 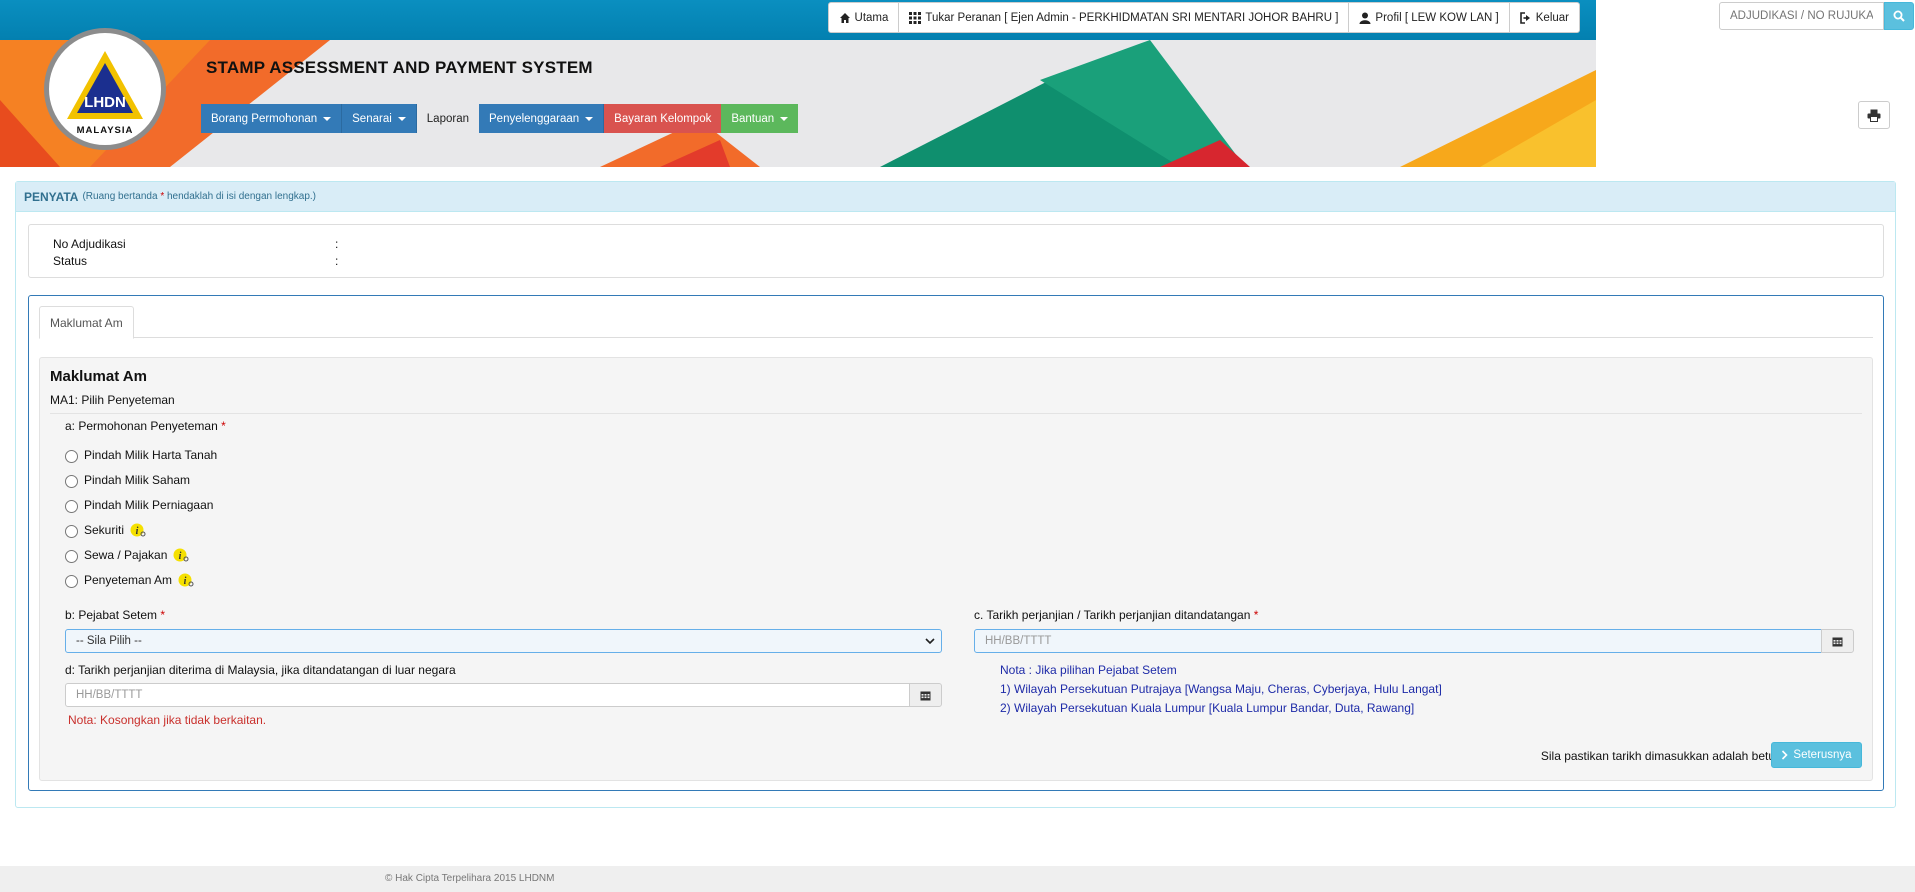 I want to click on panel-subtitle-pre: (Ruang bertanda, so click(x=120, y=196).